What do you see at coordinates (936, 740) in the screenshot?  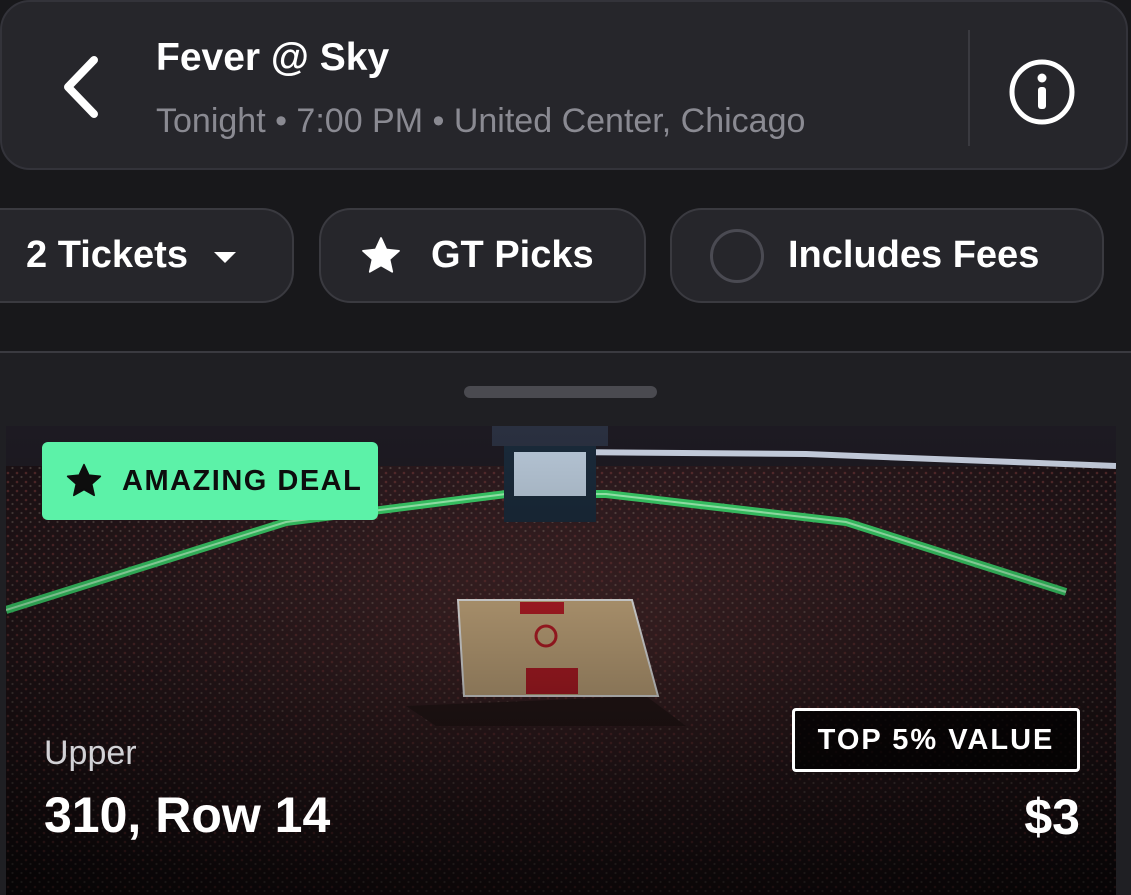 I see `top-value-badge: TOP 5% VALUE` at bounding box center [936, 740].